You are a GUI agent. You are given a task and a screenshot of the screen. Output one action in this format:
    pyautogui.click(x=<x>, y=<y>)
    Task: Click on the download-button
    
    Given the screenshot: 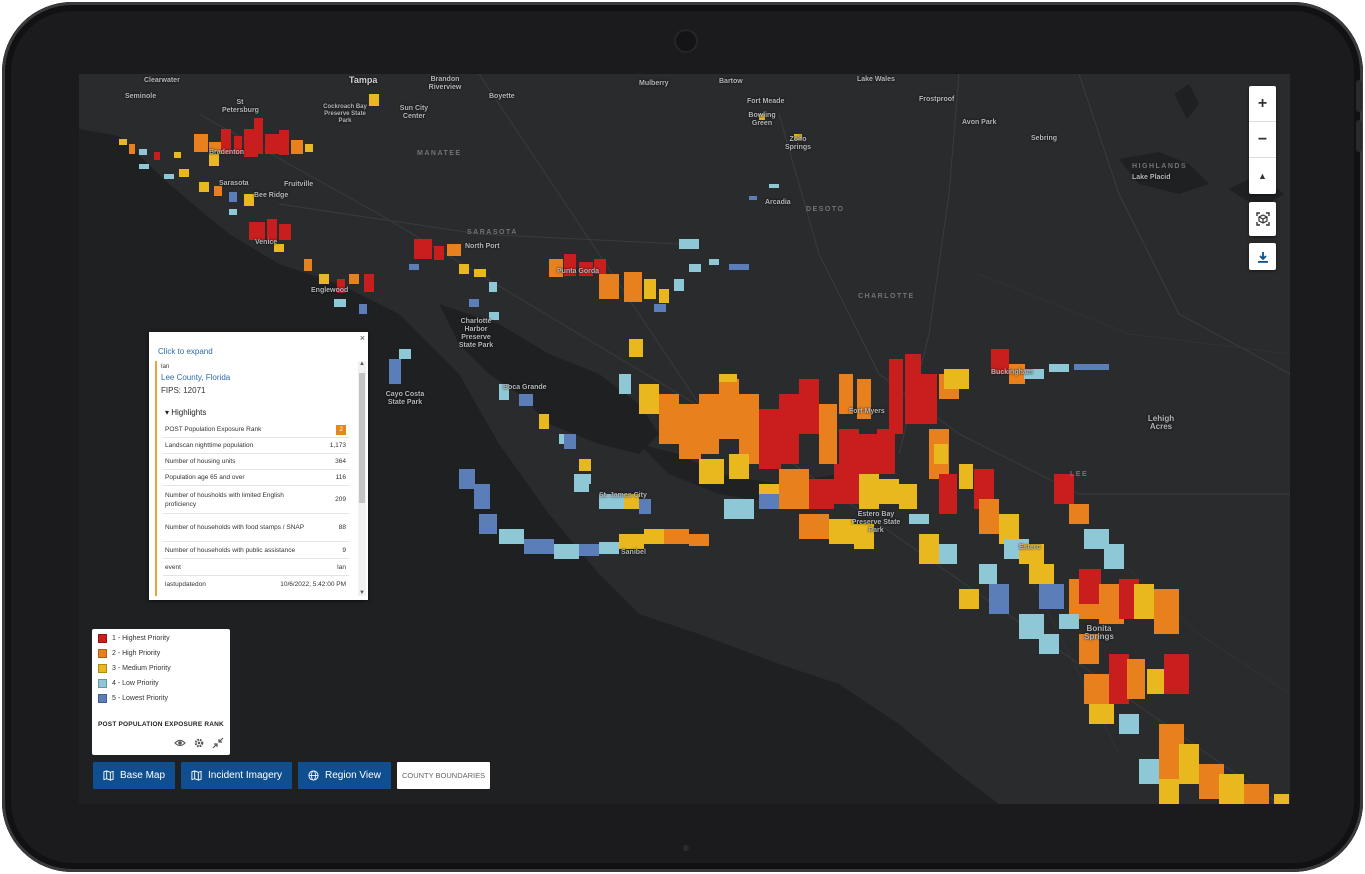 What is the action you would take?
    pyautogui.click(x=1262, y=256)
    